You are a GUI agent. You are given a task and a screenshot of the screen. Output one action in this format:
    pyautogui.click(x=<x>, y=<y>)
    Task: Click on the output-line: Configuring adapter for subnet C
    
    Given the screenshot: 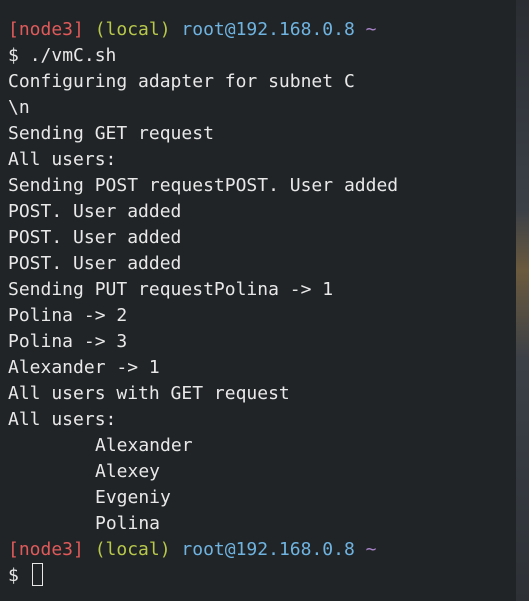 What is the action you would take?
    pyautogui.click(x=181, y=81)
    